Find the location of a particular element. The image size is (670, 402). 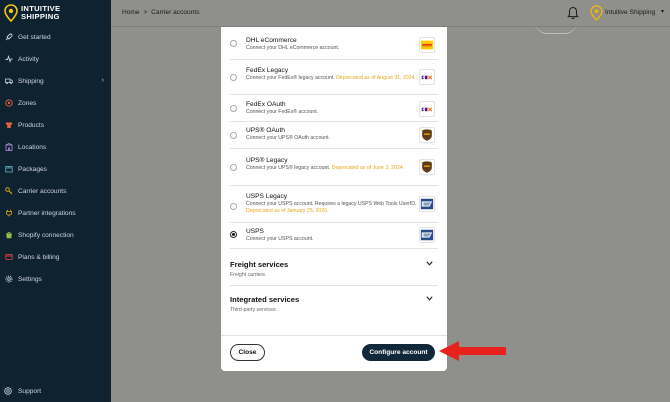

sidebar-item-products: Products is located at coordinates (55, 125).